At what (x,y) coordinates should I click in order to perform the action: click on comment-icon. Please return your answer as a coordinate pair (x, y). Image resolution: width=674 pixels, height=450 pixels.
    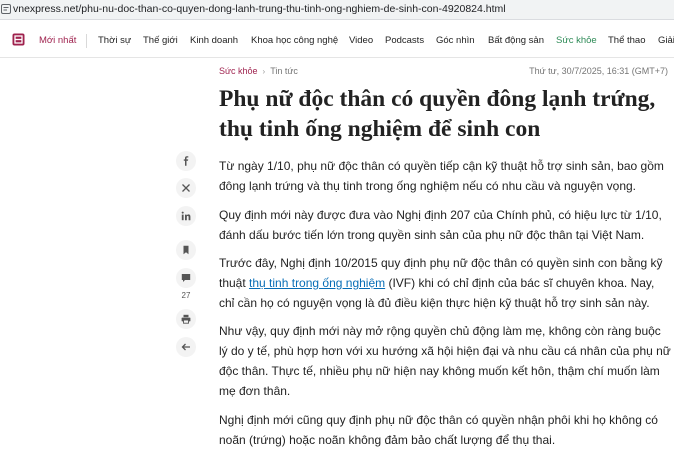
    Looking at the image, I should click on (186, 278).